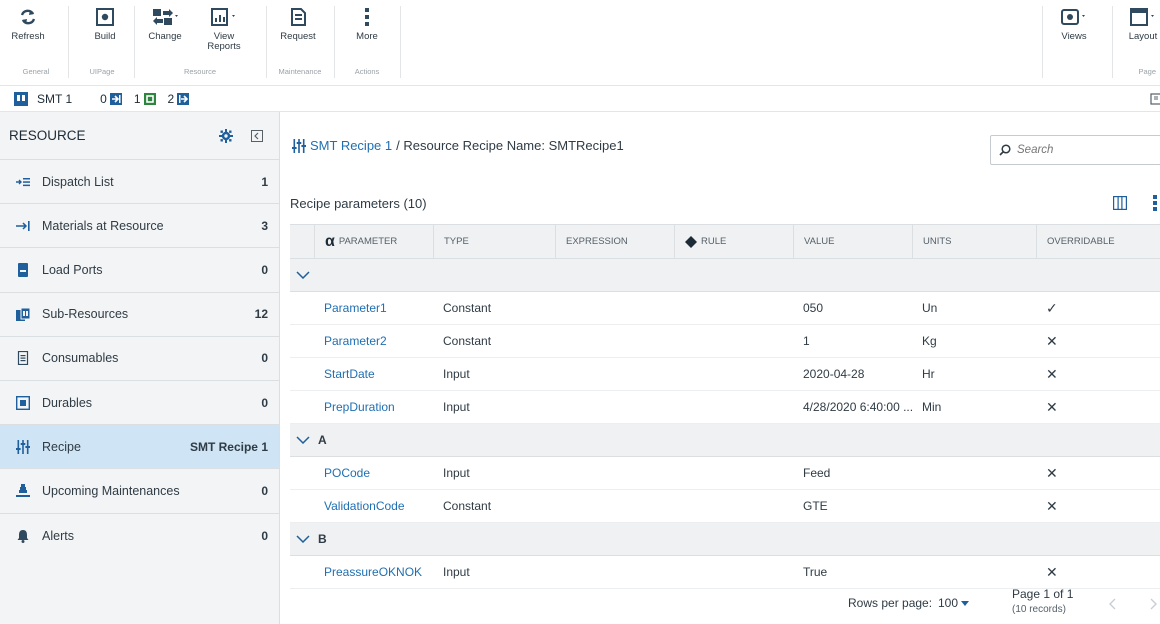 Image resolution: width=1160 pixels, height=624 pixels. I want to click on parameter-link: PreassureOKNOK, so click(373, 572).